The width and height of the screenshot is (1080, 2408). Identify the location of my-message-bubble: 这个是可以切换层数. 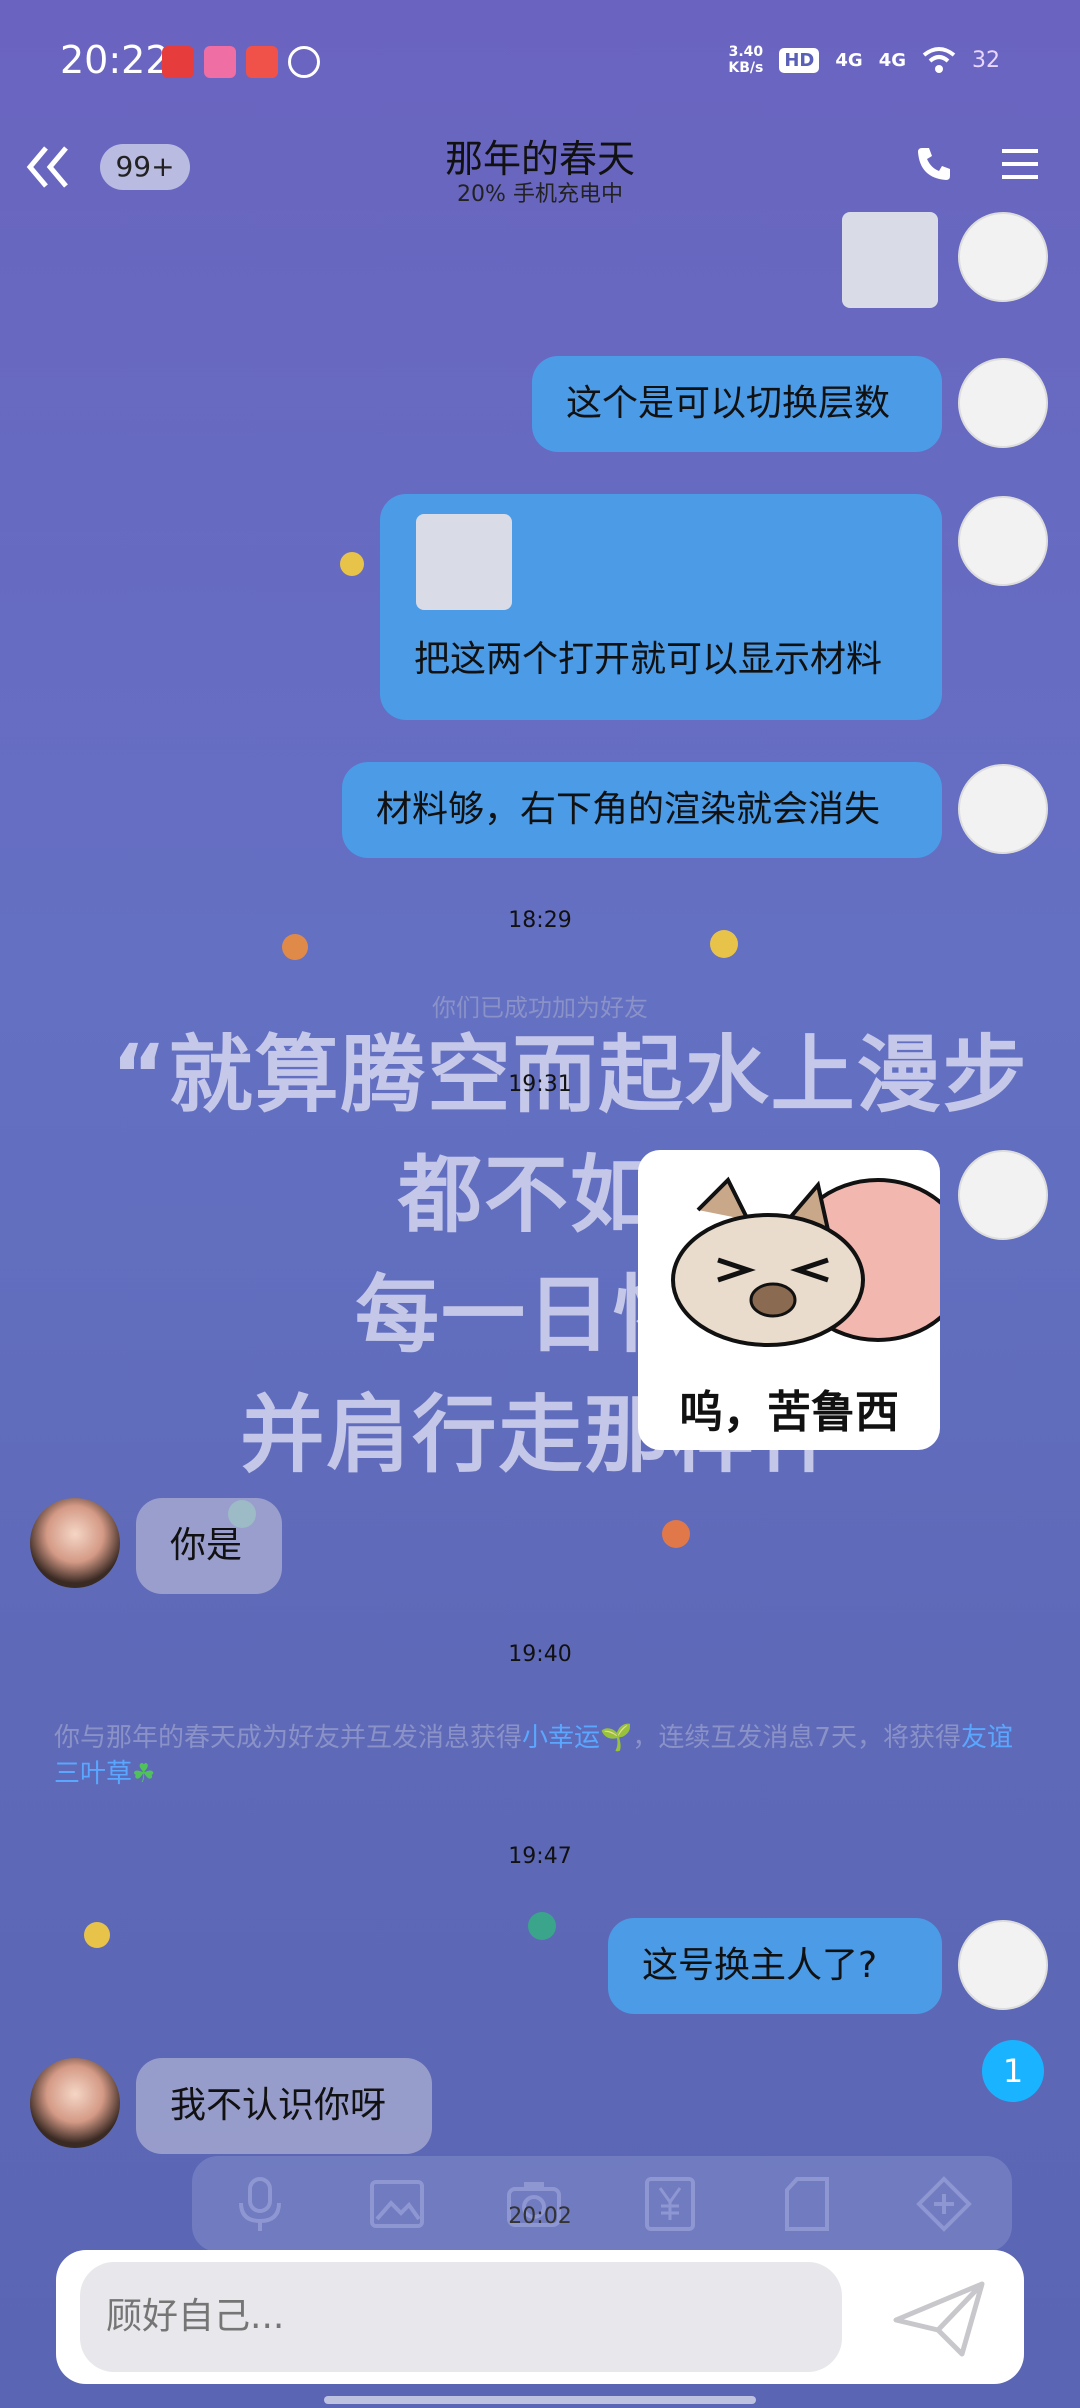
(737, 404).